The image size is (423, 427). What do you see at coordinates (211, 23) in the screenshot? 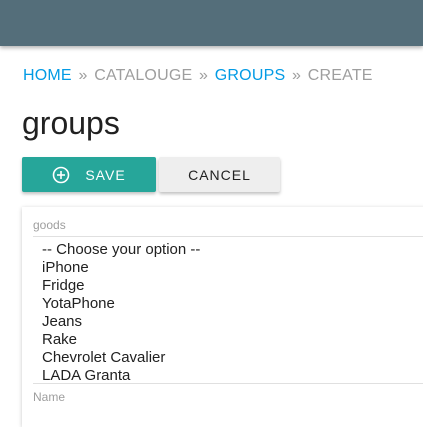
I see `top-navbar` at bounding box center [211, 23].